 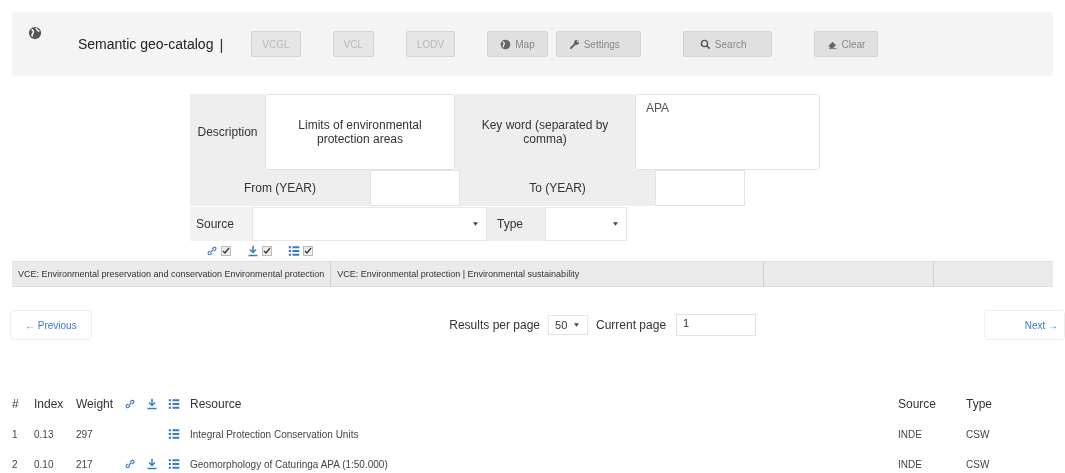 I want to click on current-page-field: 1, so click(x=716, y=325).